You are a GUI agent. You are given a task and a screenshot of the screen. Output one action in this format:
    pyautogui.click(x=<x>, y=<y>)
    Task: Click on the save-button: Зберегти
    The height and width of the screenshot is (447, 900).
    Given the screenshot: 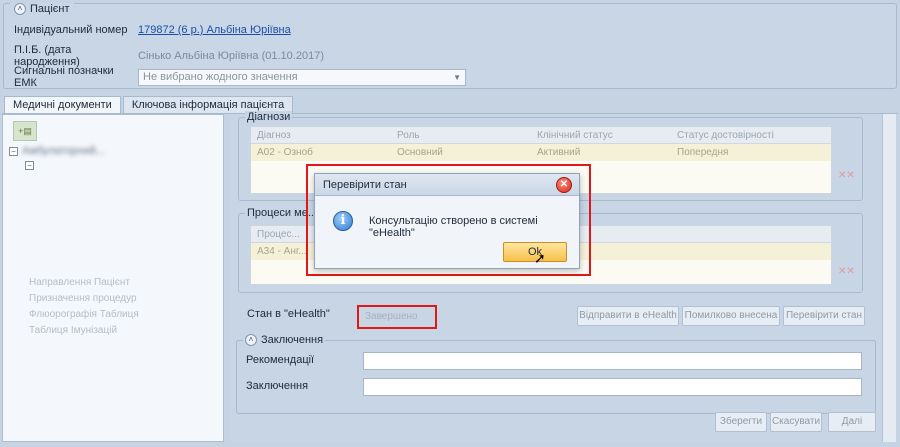 What is the action you would take?
    pyautogui.click(x=741, y=422)
    